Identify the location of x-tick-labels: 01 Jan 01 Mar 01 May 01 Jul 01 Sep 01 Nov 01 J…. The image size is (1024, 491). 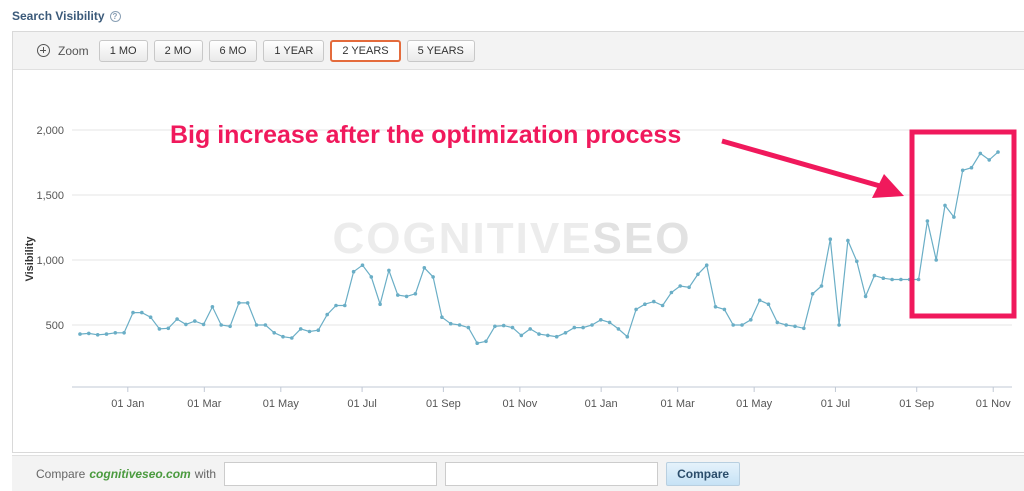
(561, 398).